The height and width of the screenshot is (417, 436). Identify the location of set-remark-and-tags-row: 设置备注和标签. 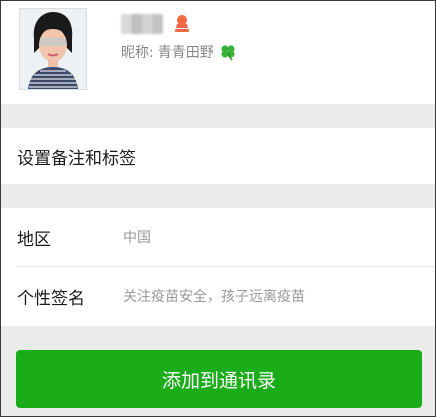
(218, 156).